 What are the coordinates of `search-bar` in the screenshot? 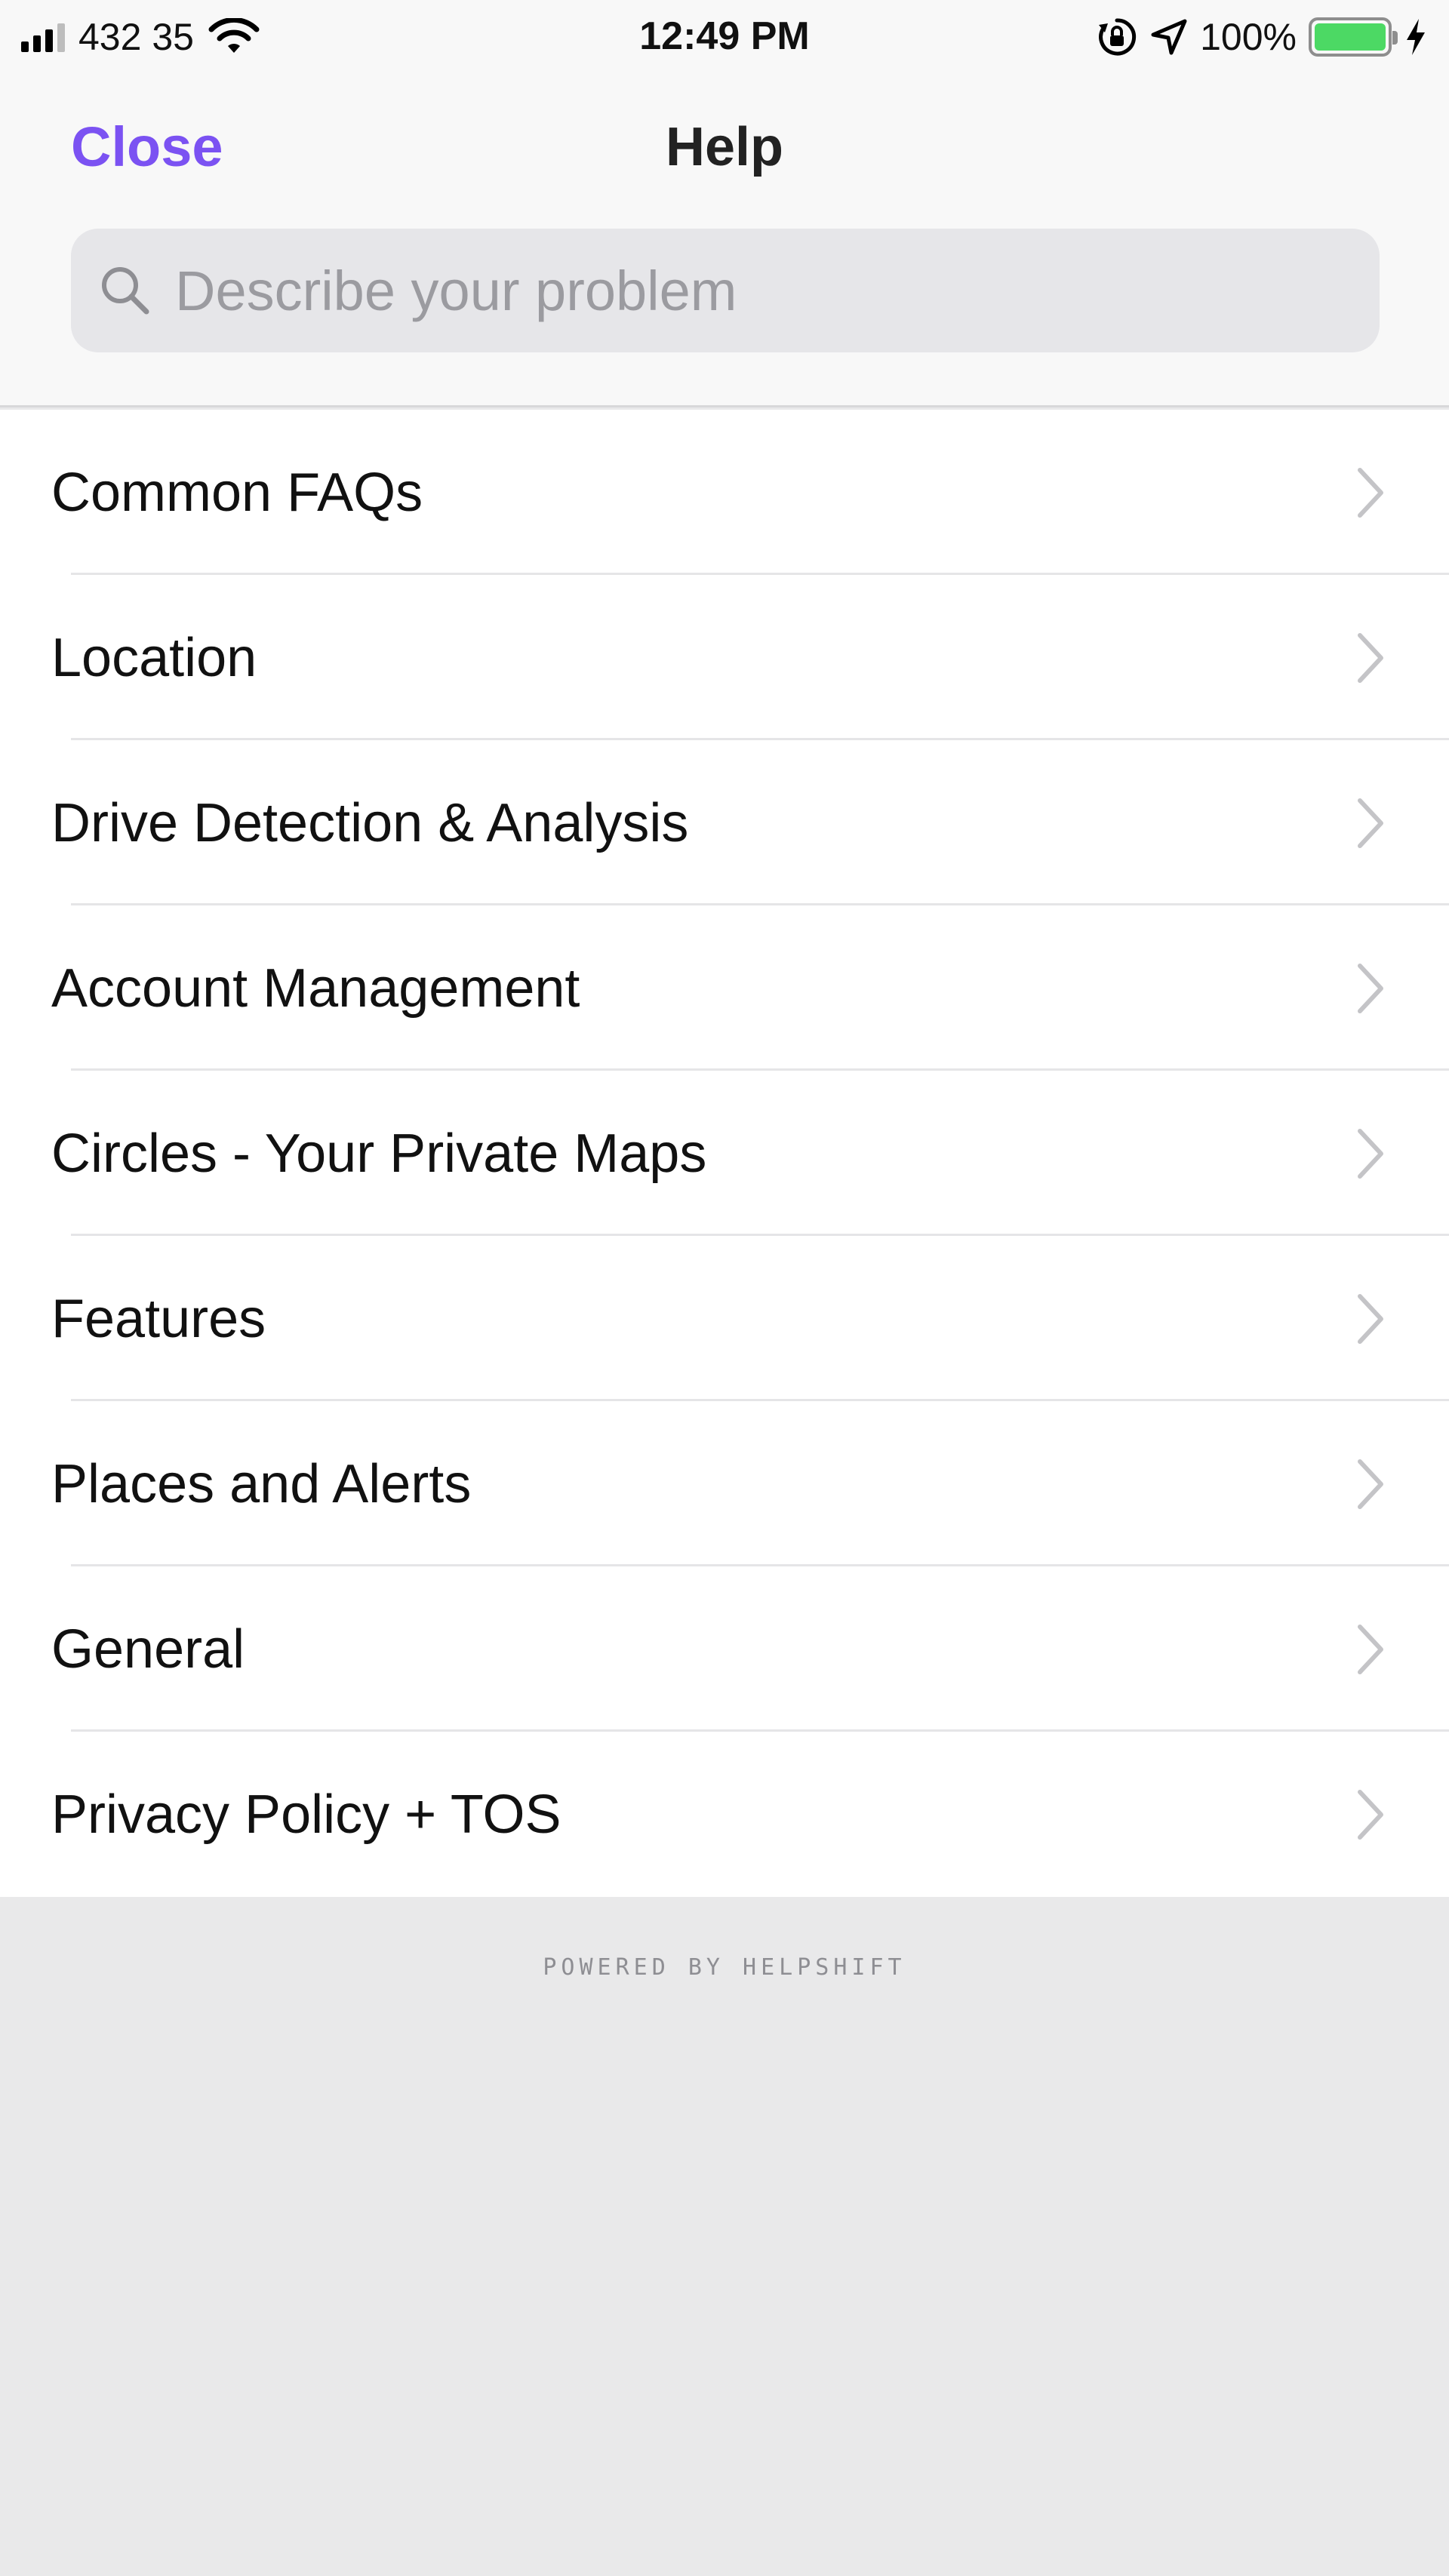 It's located at (725, 290).